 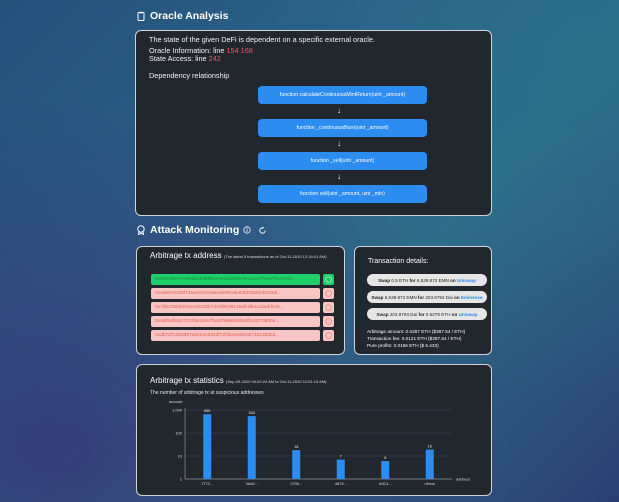 I want to click on details-title: Transaction details:, so click(x=398, y=261).